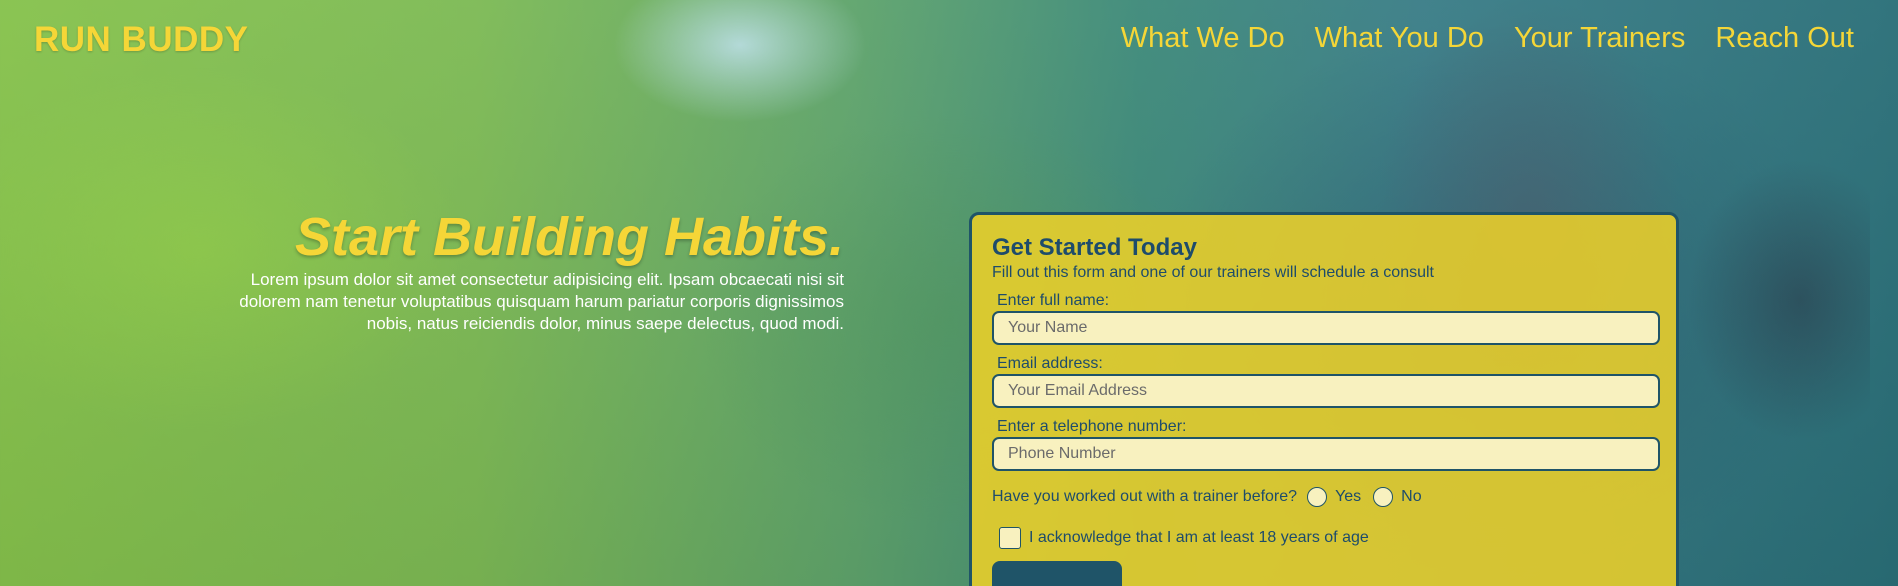 The height and width of the screenshot is (586, 1898). I want to click on nav-link-your-trainers: Your Trainers, so click(1599, 38).